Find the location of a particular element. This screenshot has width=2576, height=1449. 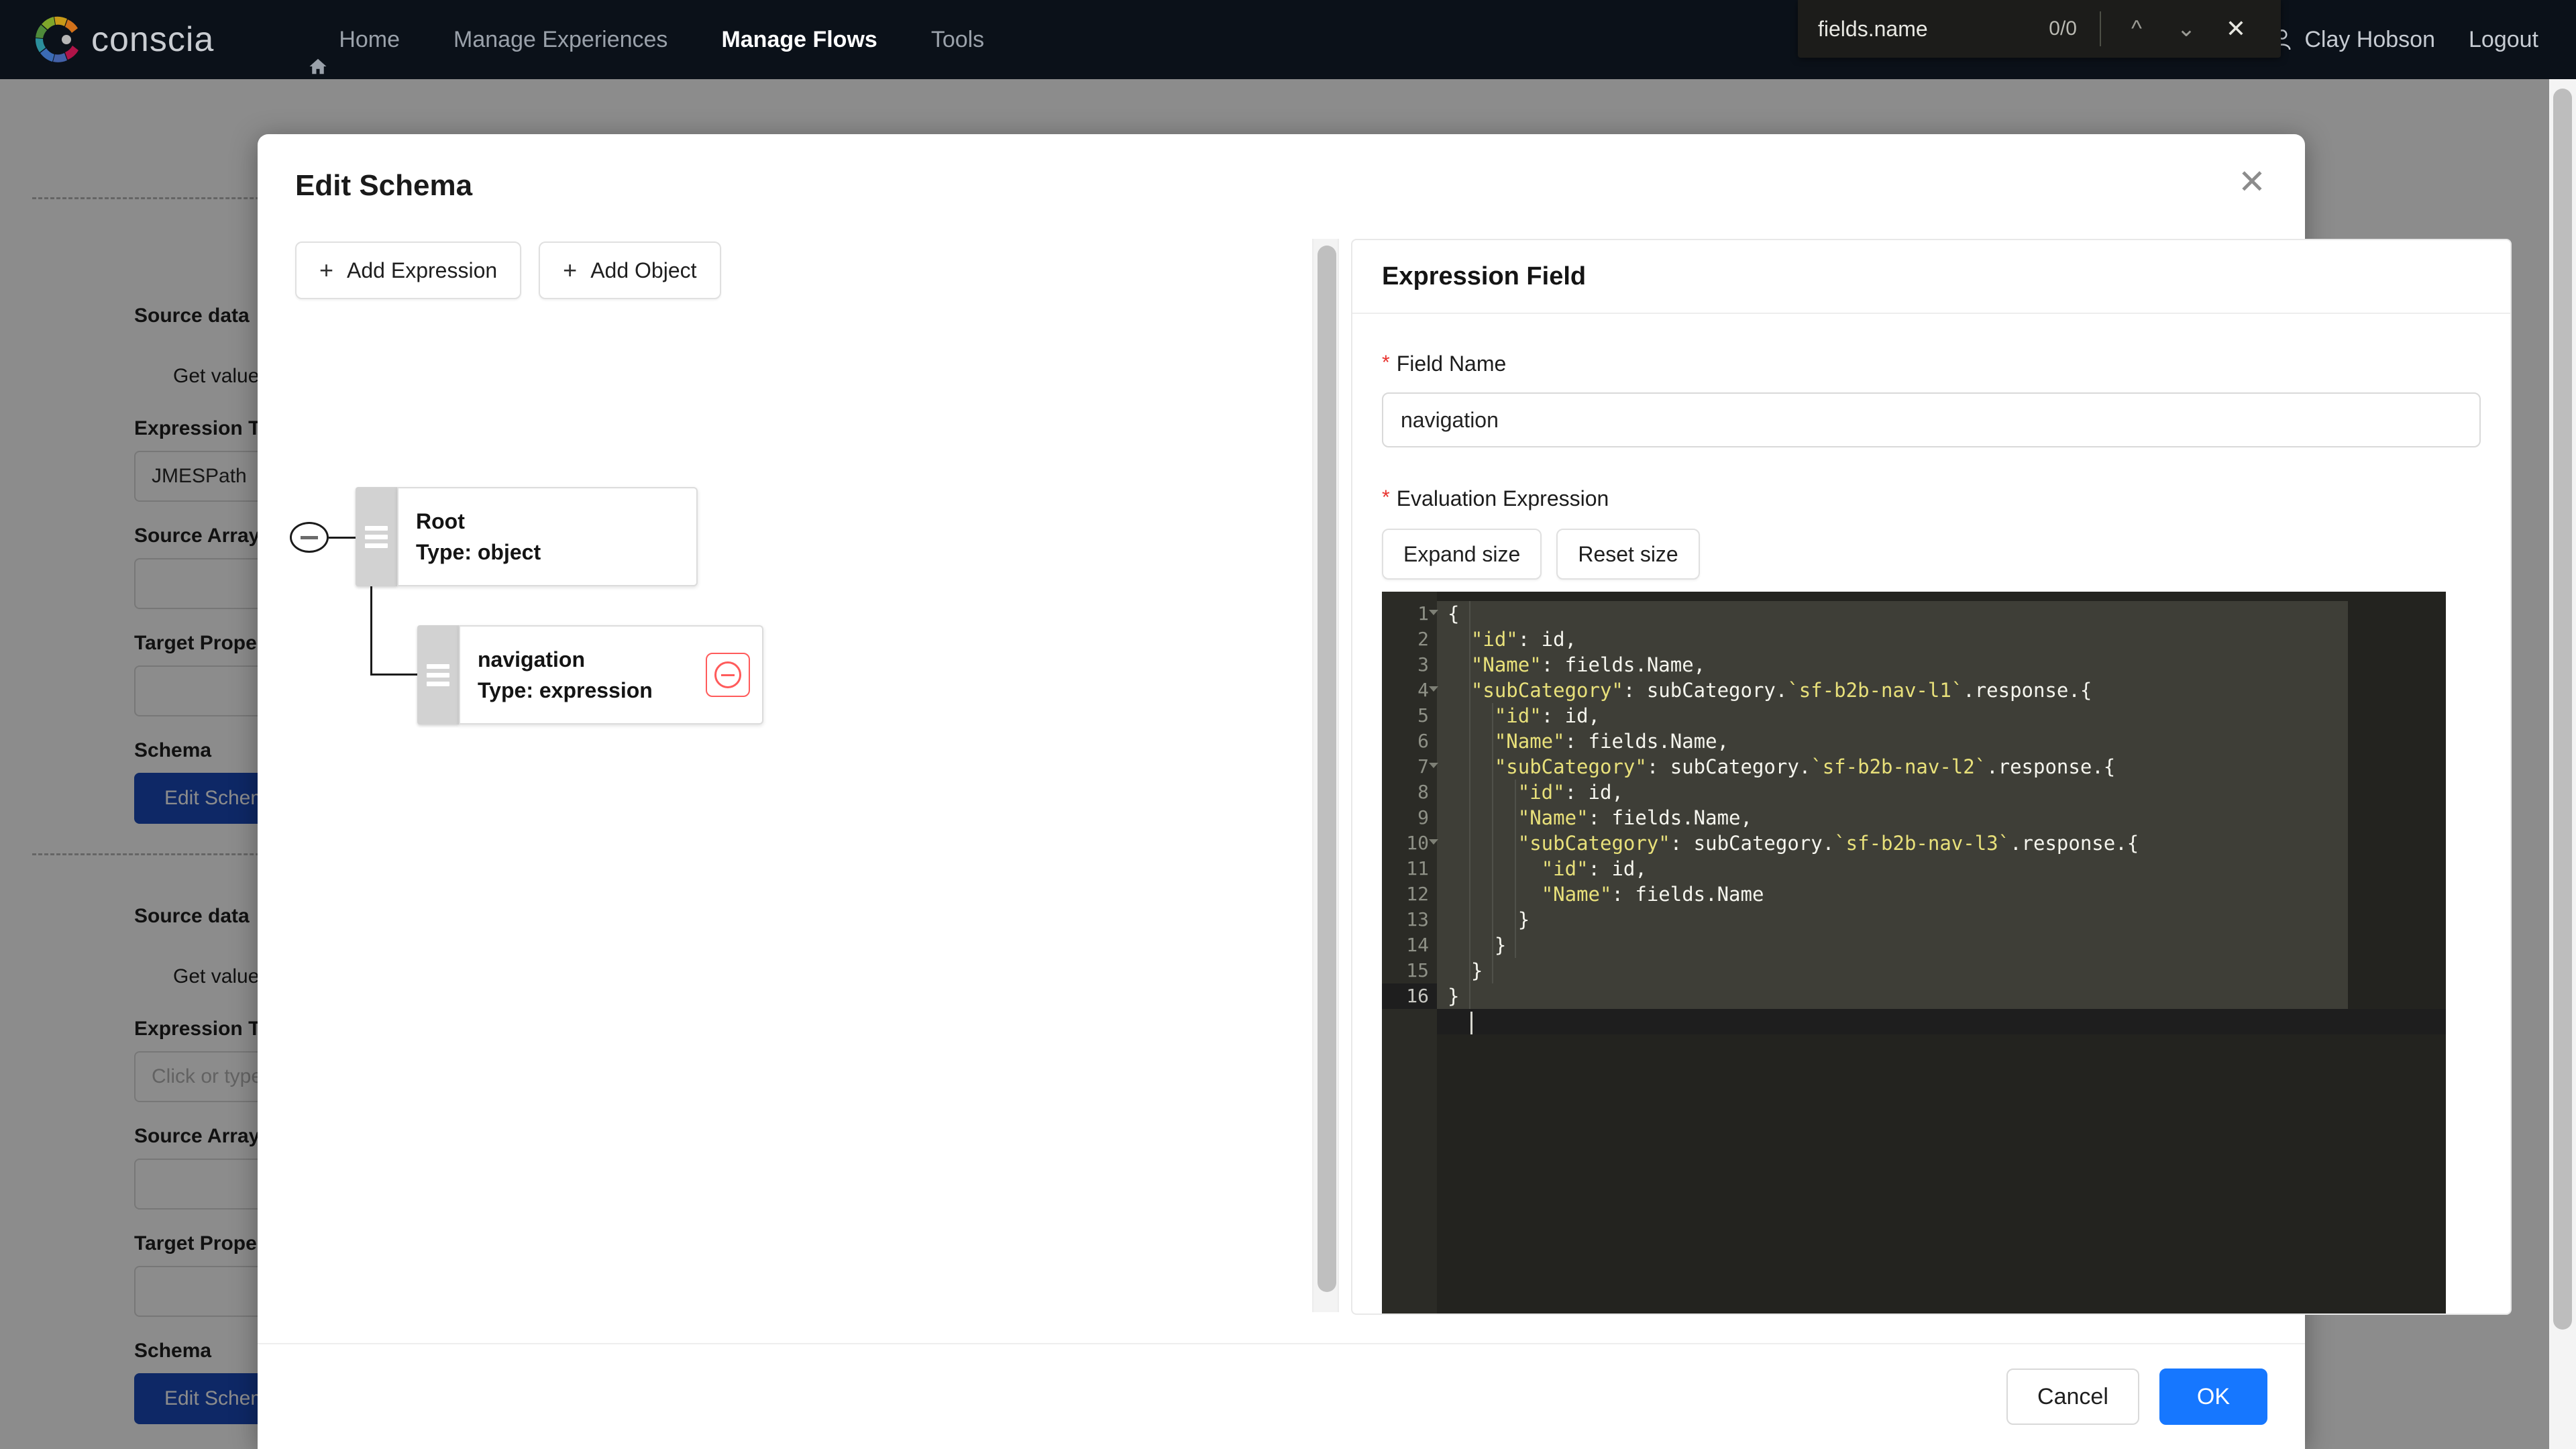

minus-circle-icon is located at coordinates (727, 674).